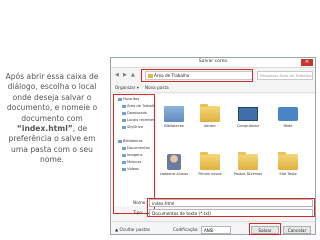 The width and height of the screenshot is (320, 240). Describe the element at coordinates (134, 154) in the screenshot. I see `navigation-highlight` at that location.